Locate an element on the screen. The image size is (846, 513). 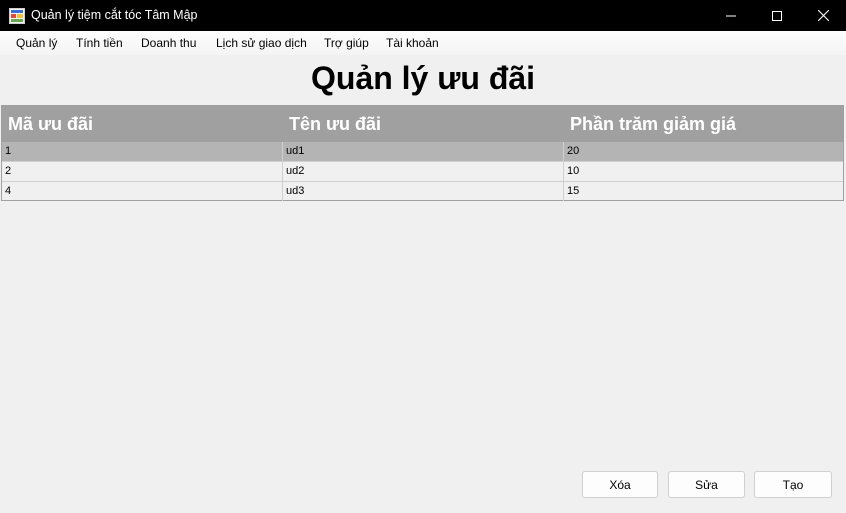
cell-text: 10 is located at coordinates (573, 171).